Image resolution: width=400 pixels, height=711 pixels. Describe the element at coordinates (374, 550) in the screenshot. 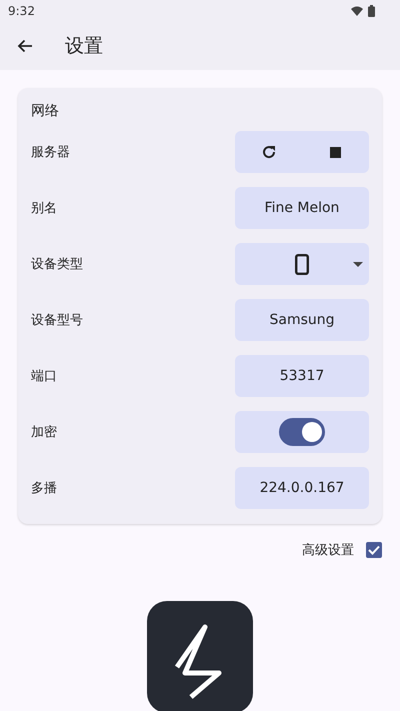

I see `advanced-checkbox` at that location.